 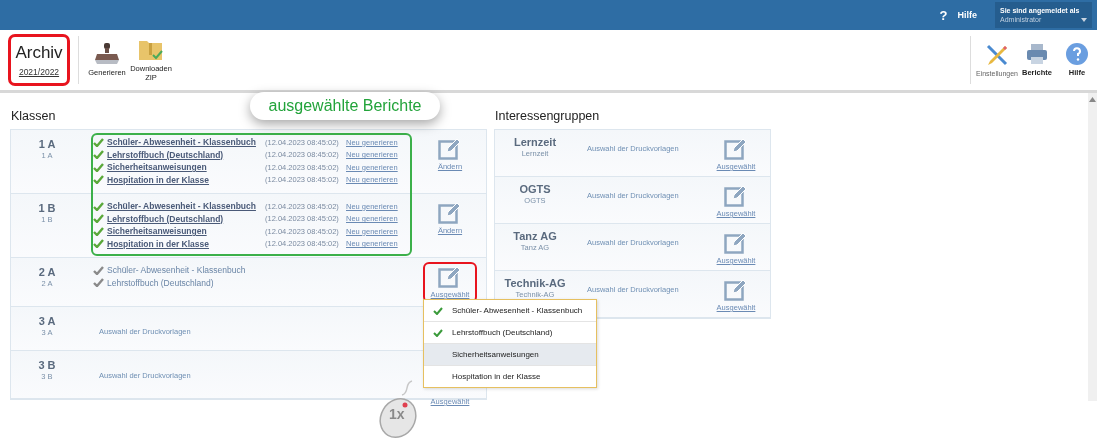 What do you see at coordinates (943, 15) in the screenshot?
I see `help-icon: ?` at bounding box center [943, 15].